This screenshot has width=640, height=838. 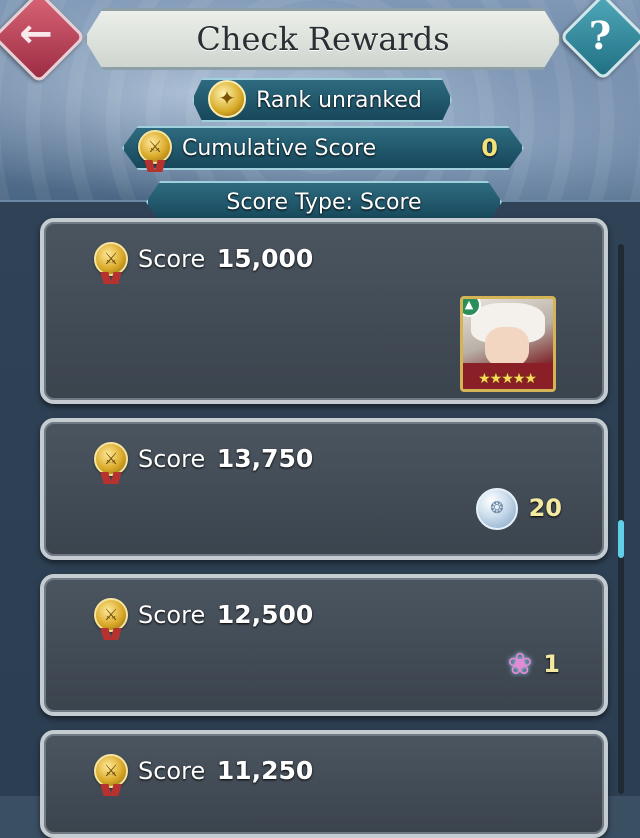 I want to click on scrollbar-track, so click(x=621, y=519).